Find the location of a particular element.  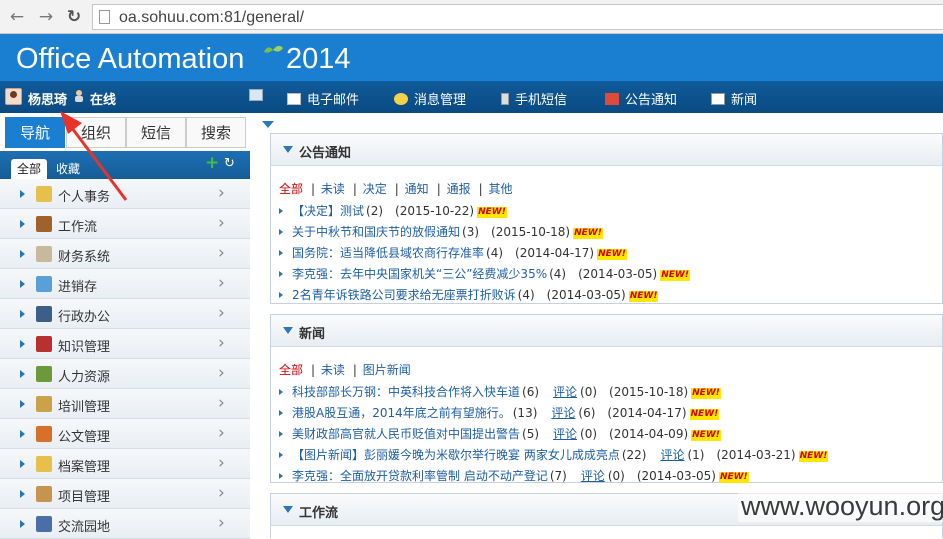

reload-icon: ↻ is located at coordinates (74, 17).